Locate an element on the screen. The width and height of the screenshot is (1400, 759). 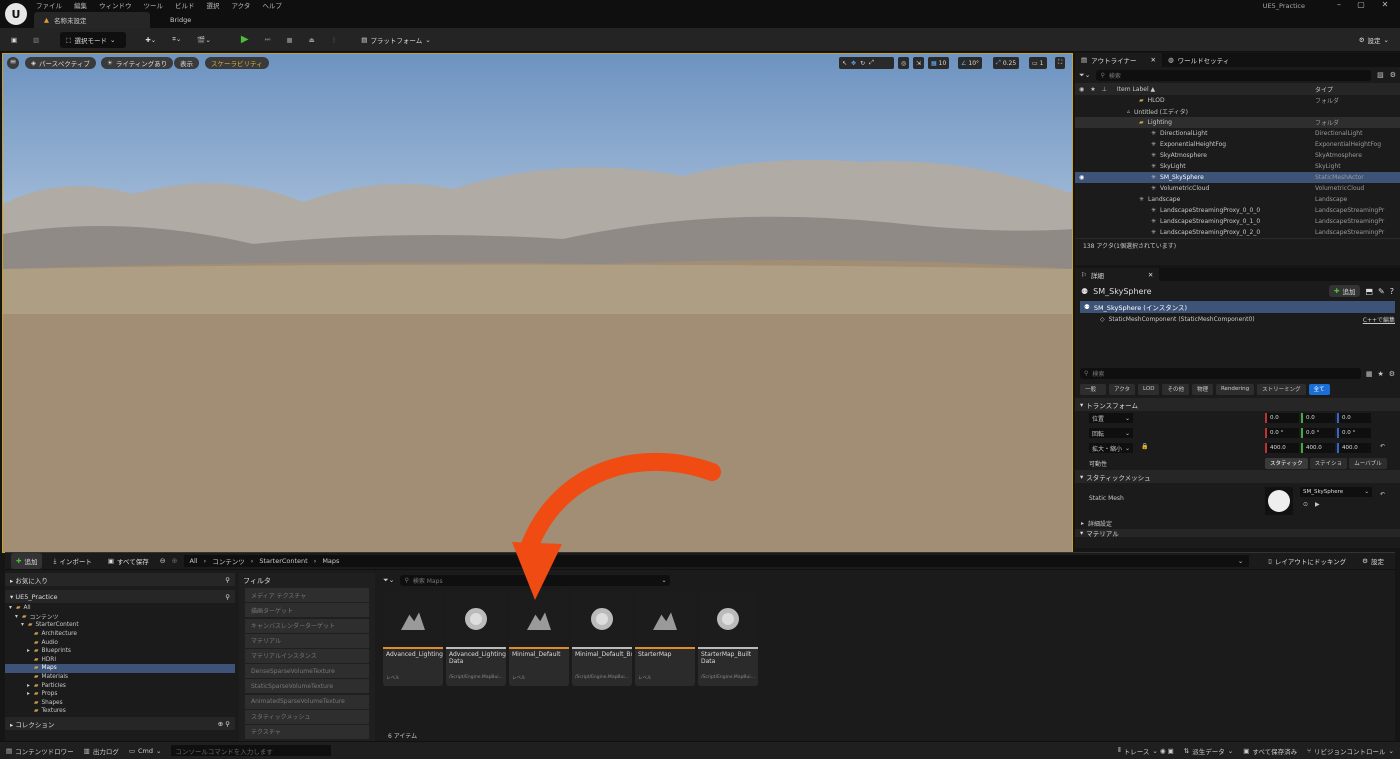
folder-item: ▾ ▰ コンテンツ is located at coordinates (120, 617).